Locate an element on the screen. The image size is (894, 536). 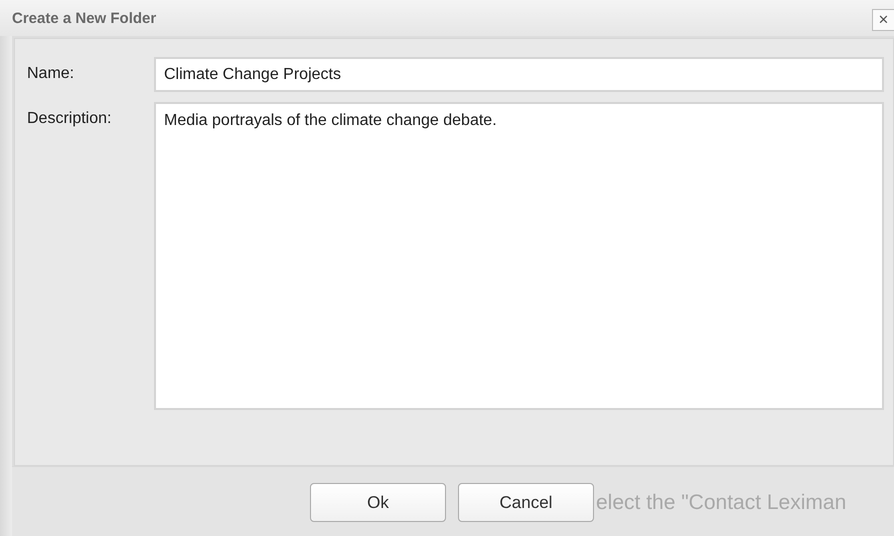
ok-button: Ok is located at coordinates (378, 502).